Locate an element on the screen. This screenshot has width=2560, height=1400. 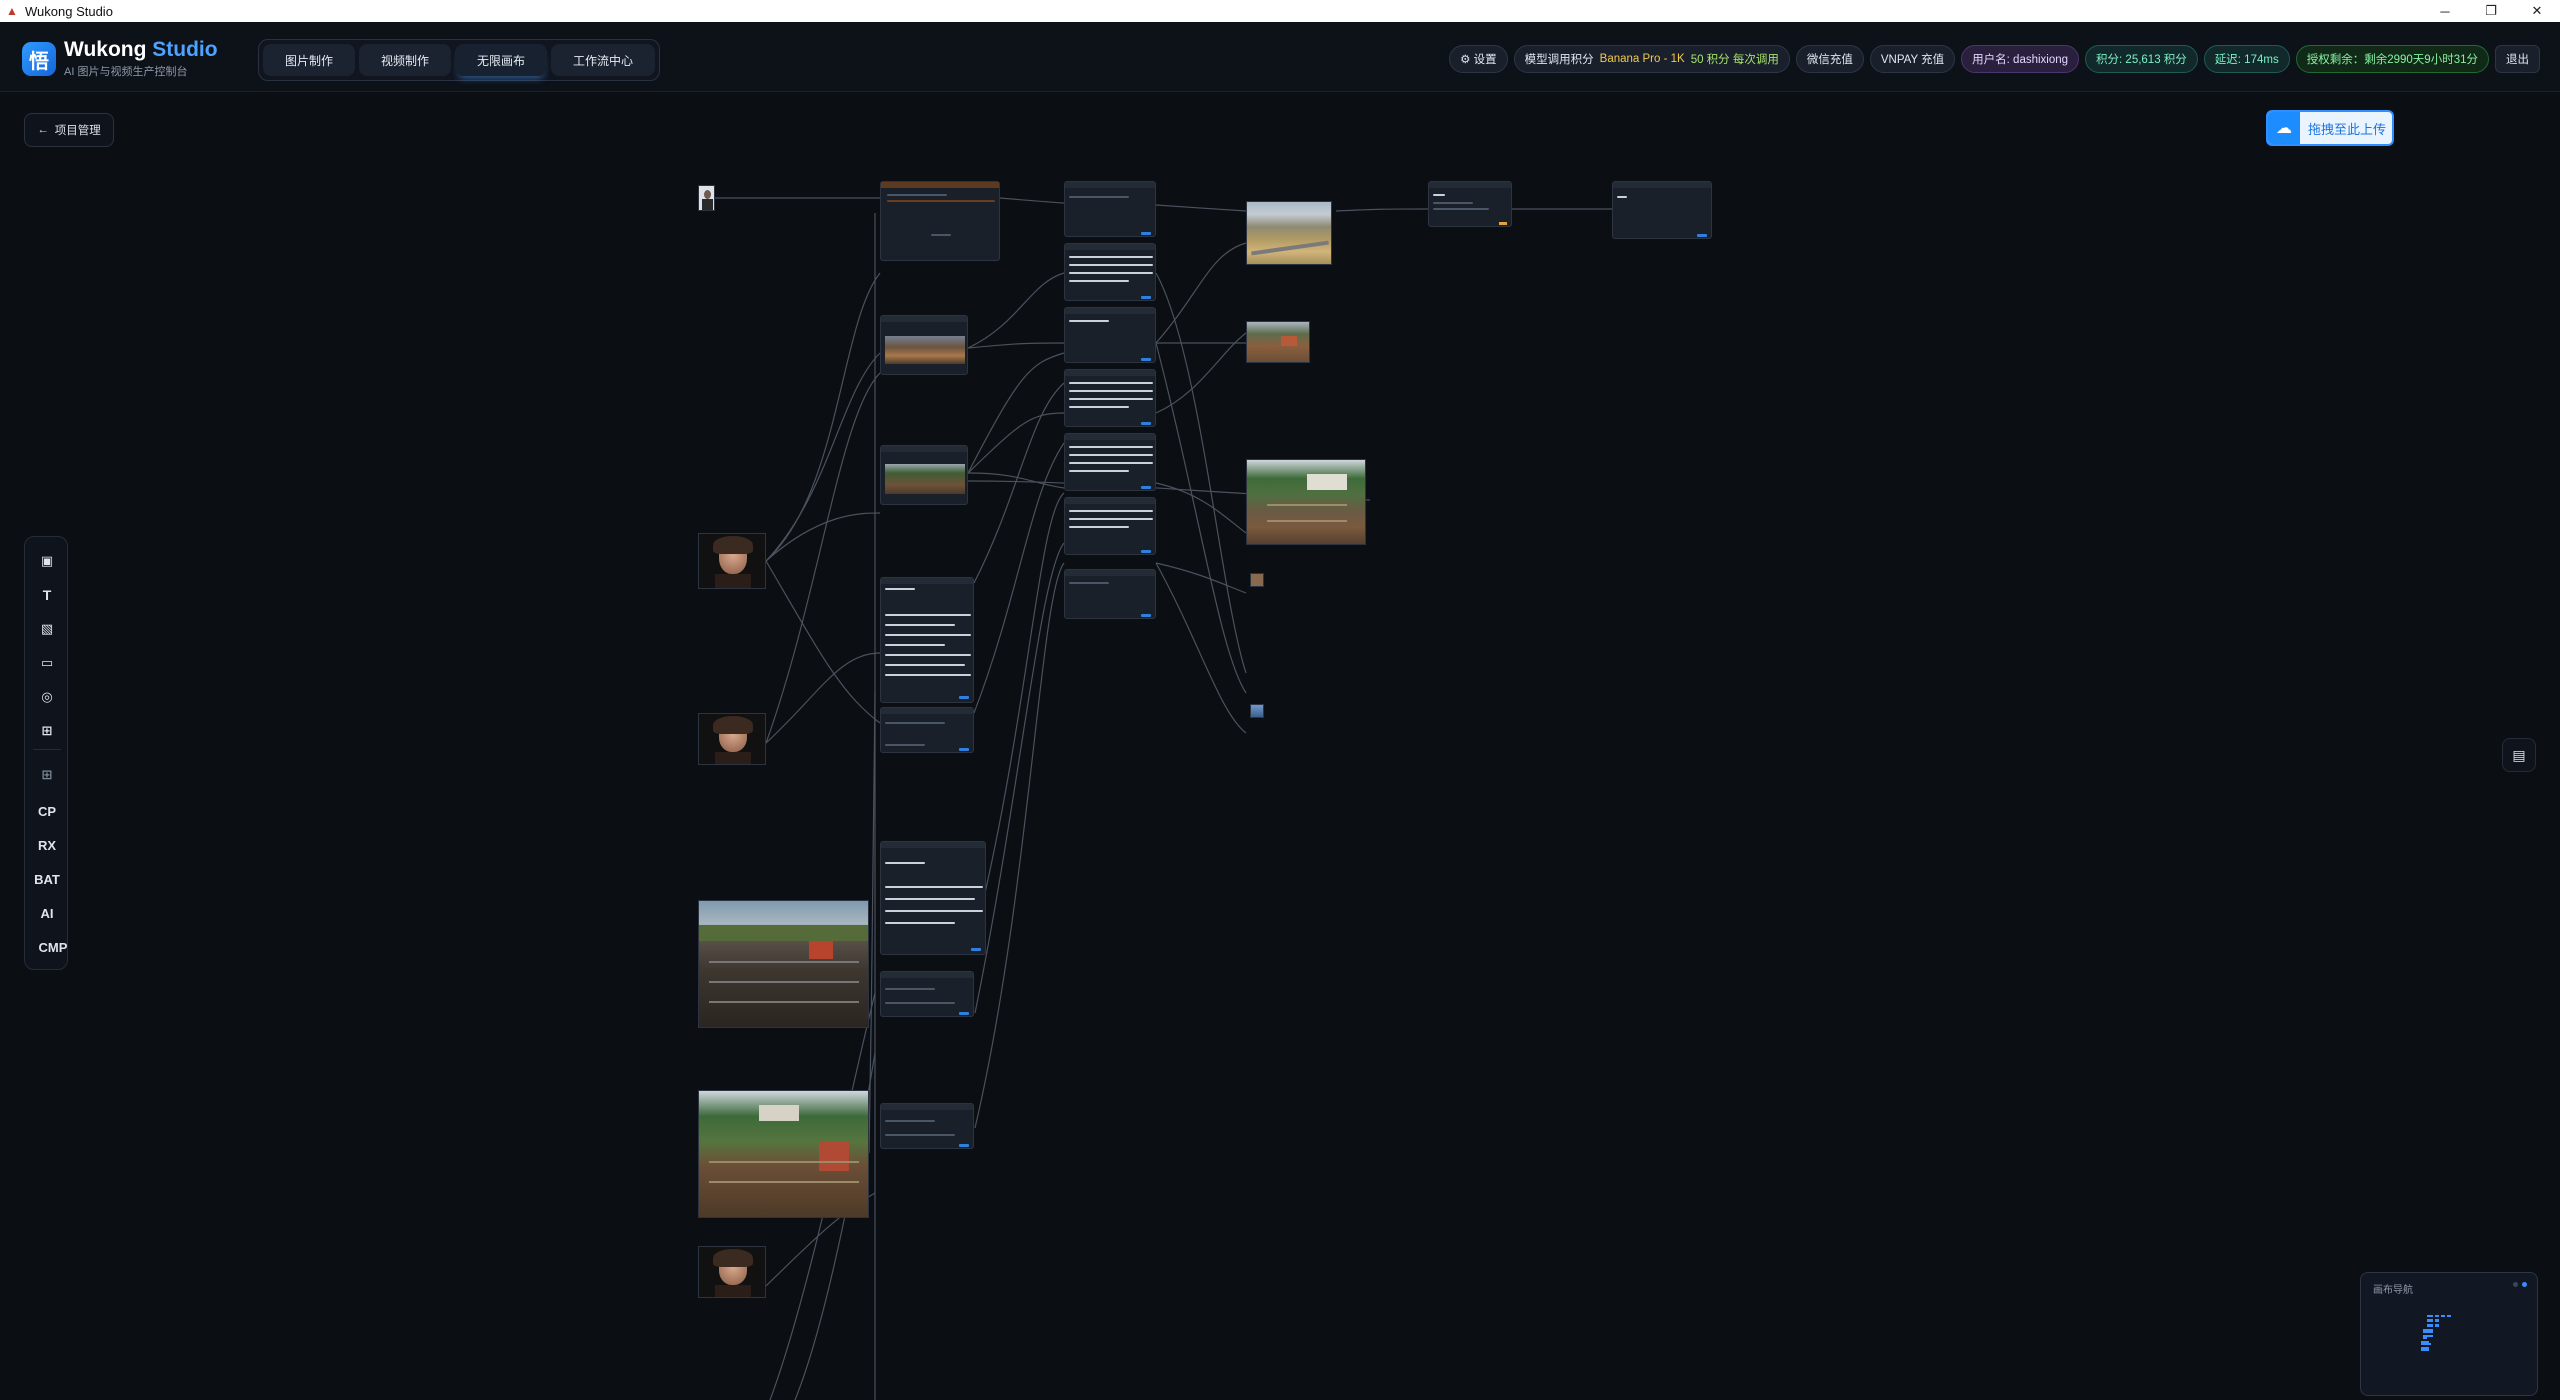
username-badge: 用户名: dashixiong is located at coordinates (2020, 59).